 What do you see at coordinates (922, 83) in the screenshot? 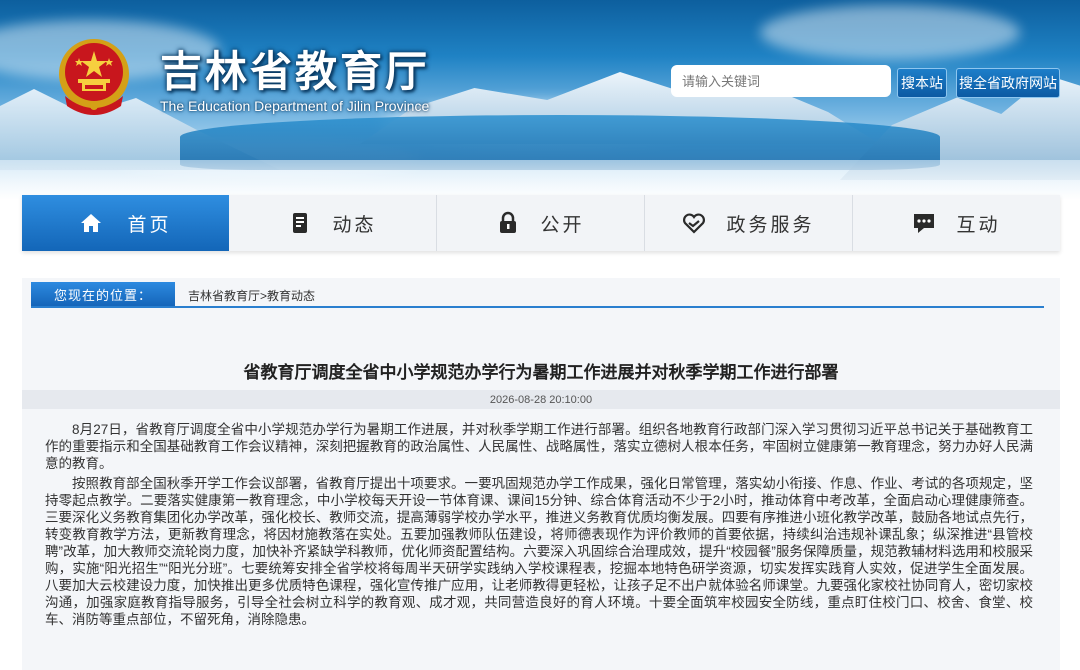
I see `search-site-button: 搜本站` at bounding box center [922, 83].